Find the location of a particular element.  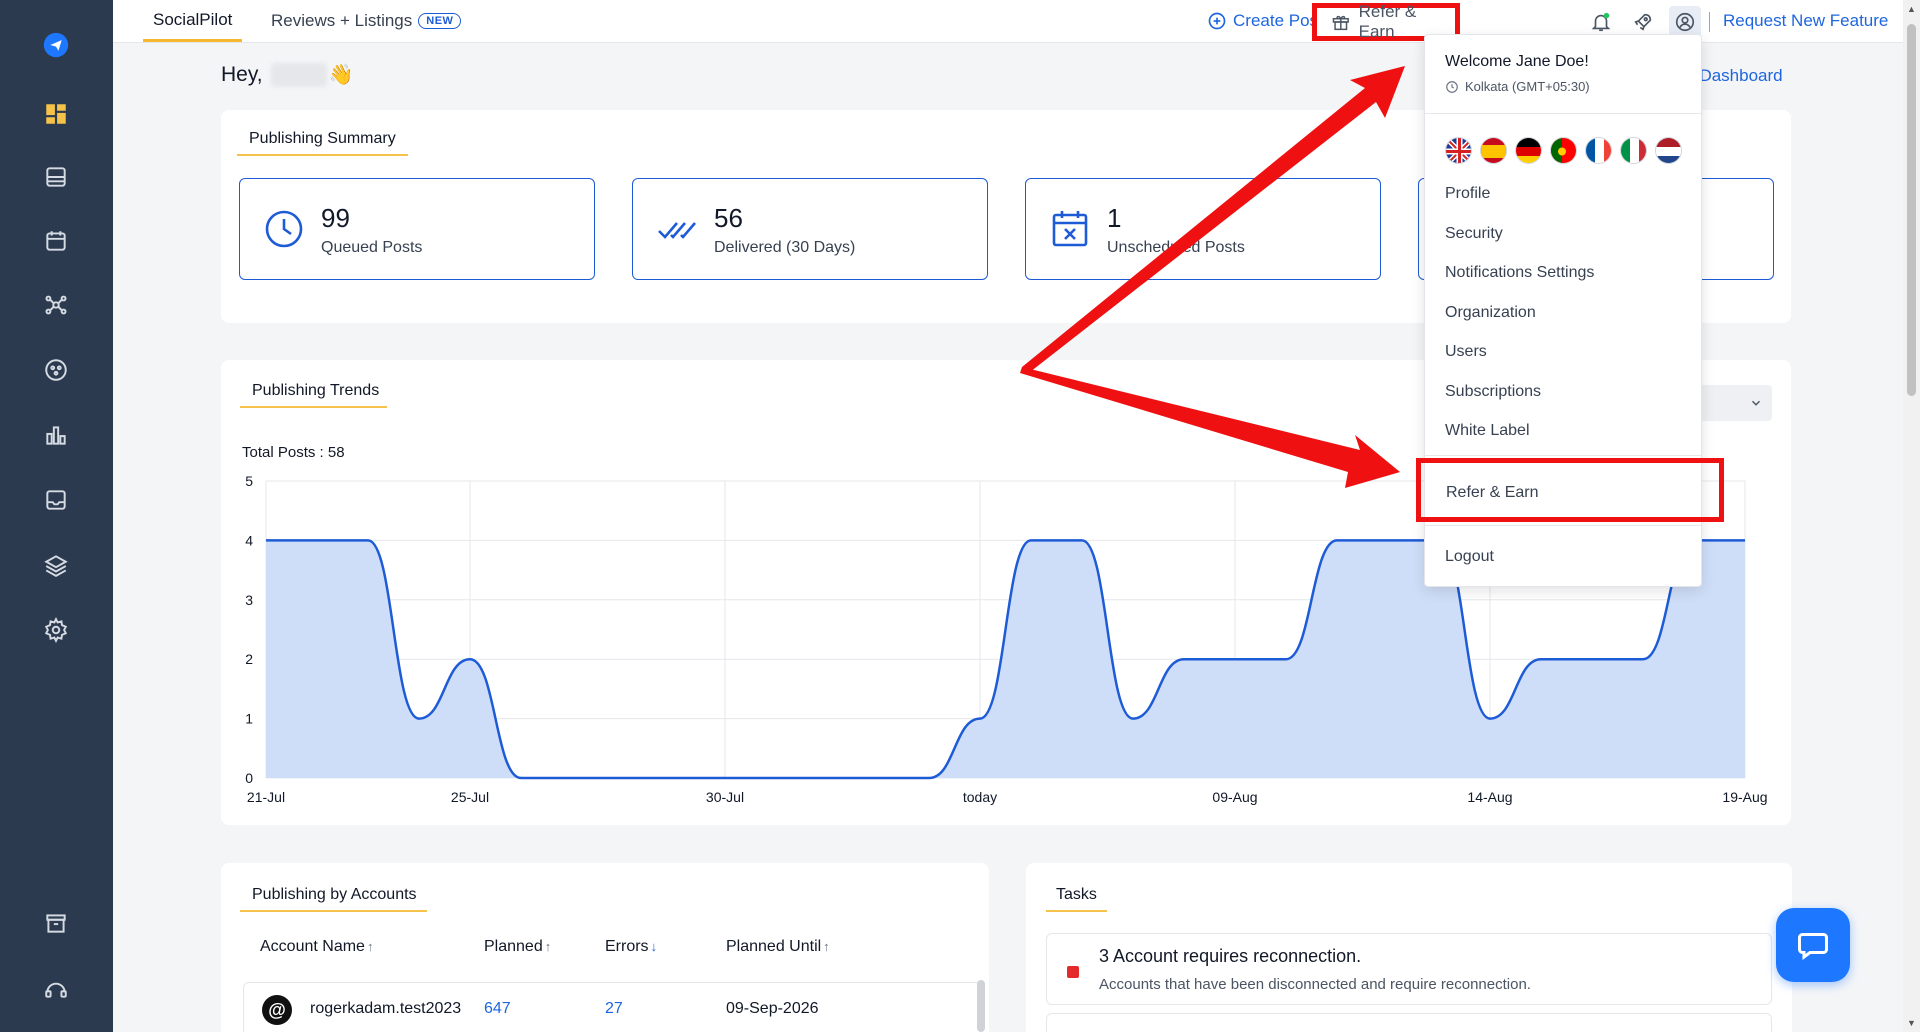

col-account-name: Account Name ↑ is located at coordinates (316, 947).